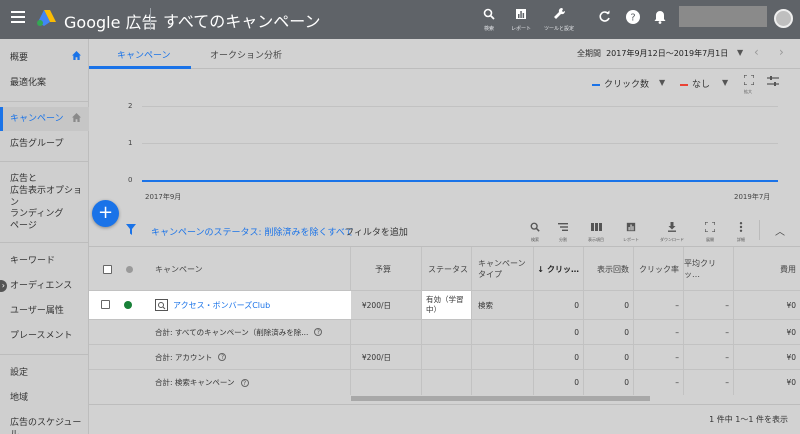 The height and width of the screenshot is (434, 800). What do you see at coordinates (36, 144) in the screenshot?
I see `sidebar-item-ad-groups: 広告グループ` at bounding box center [36, 144].